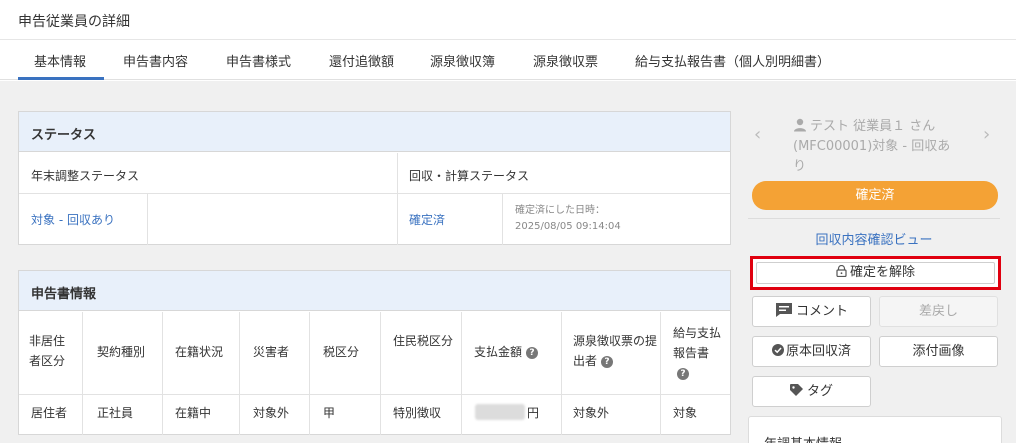 Image resolution: width=1016 pixels, height=443 pixels. What do you see at coordinates (374, 291) in the screenshot?
I see `declaration-panel-heading: 申告書情報` at bounding box center [374, 291].